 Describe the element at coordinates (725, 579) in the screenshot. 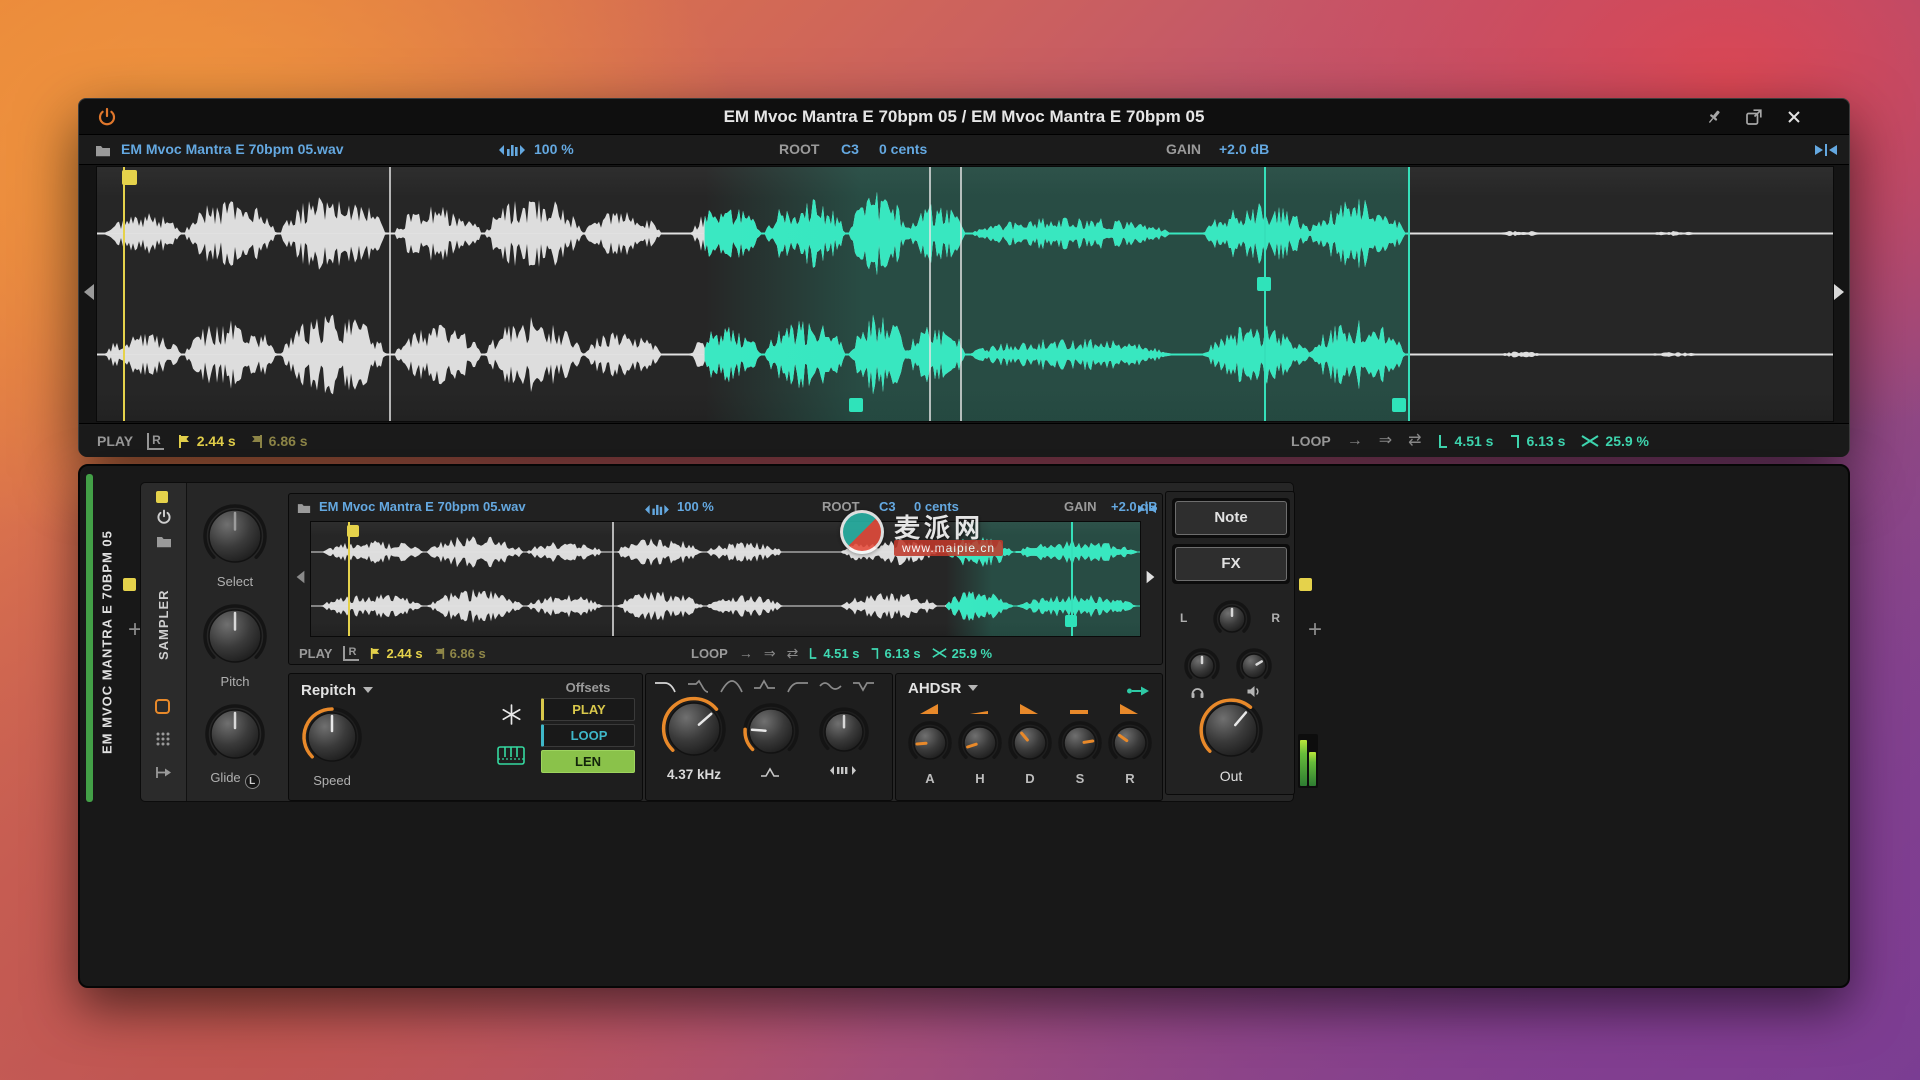

I see `mini-waveform-display` at that location.